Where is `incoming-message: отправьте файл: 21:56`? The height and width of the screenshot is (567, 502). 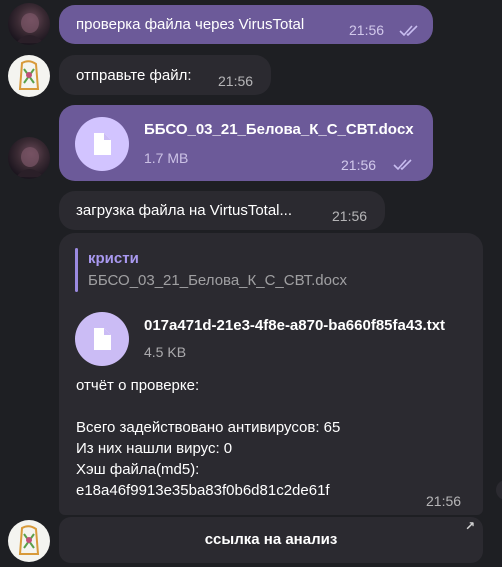 incoming-message: отправьте файл: 21:56 is located at coordinates (165, 75).